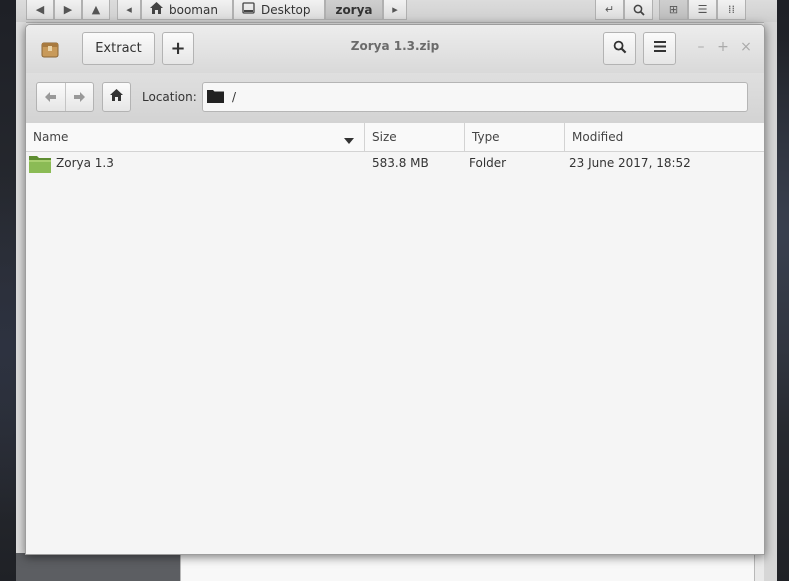 The height and width of the screenshot is (581, 789). Describe the element at coordinates (701, 47) in the screenshot. I see `minimize-icon: –` at that location.